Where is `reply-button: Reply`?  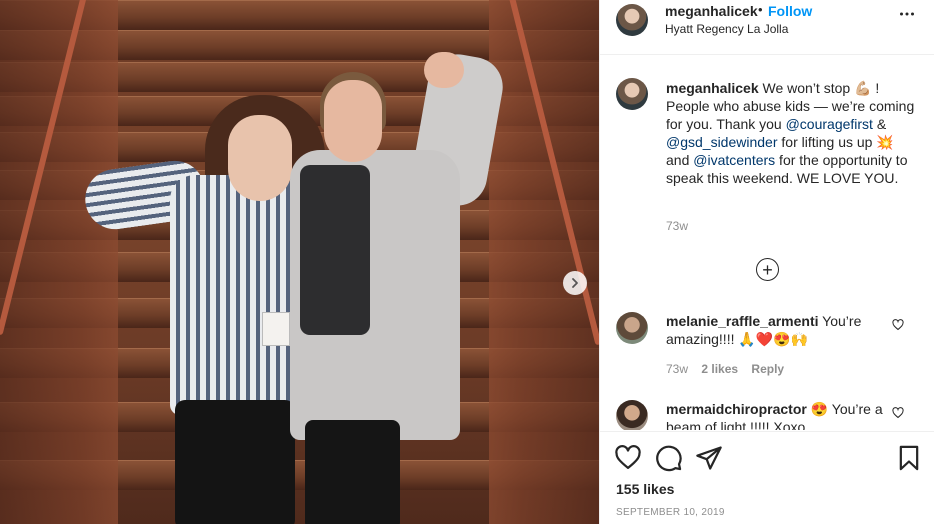 reply-button: Reply is located at coordinates (767, 369).